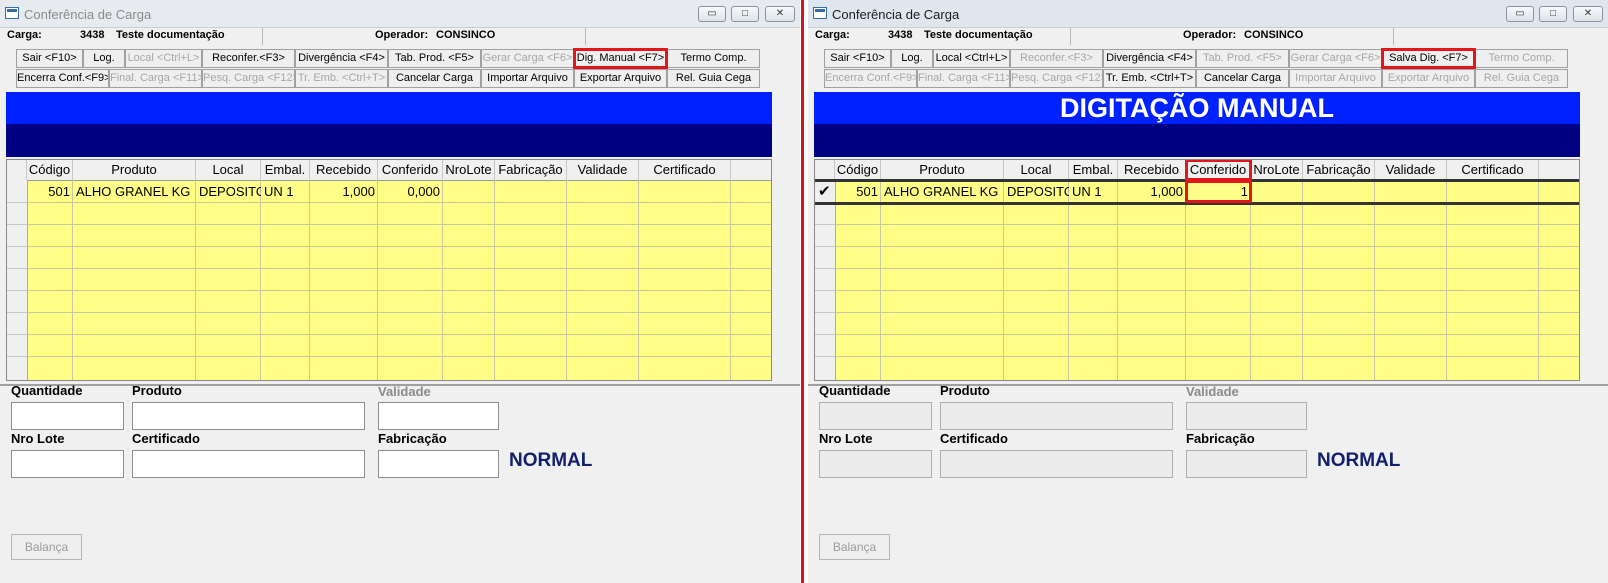  I want to click on row-selector-sep, so click(17, 224).